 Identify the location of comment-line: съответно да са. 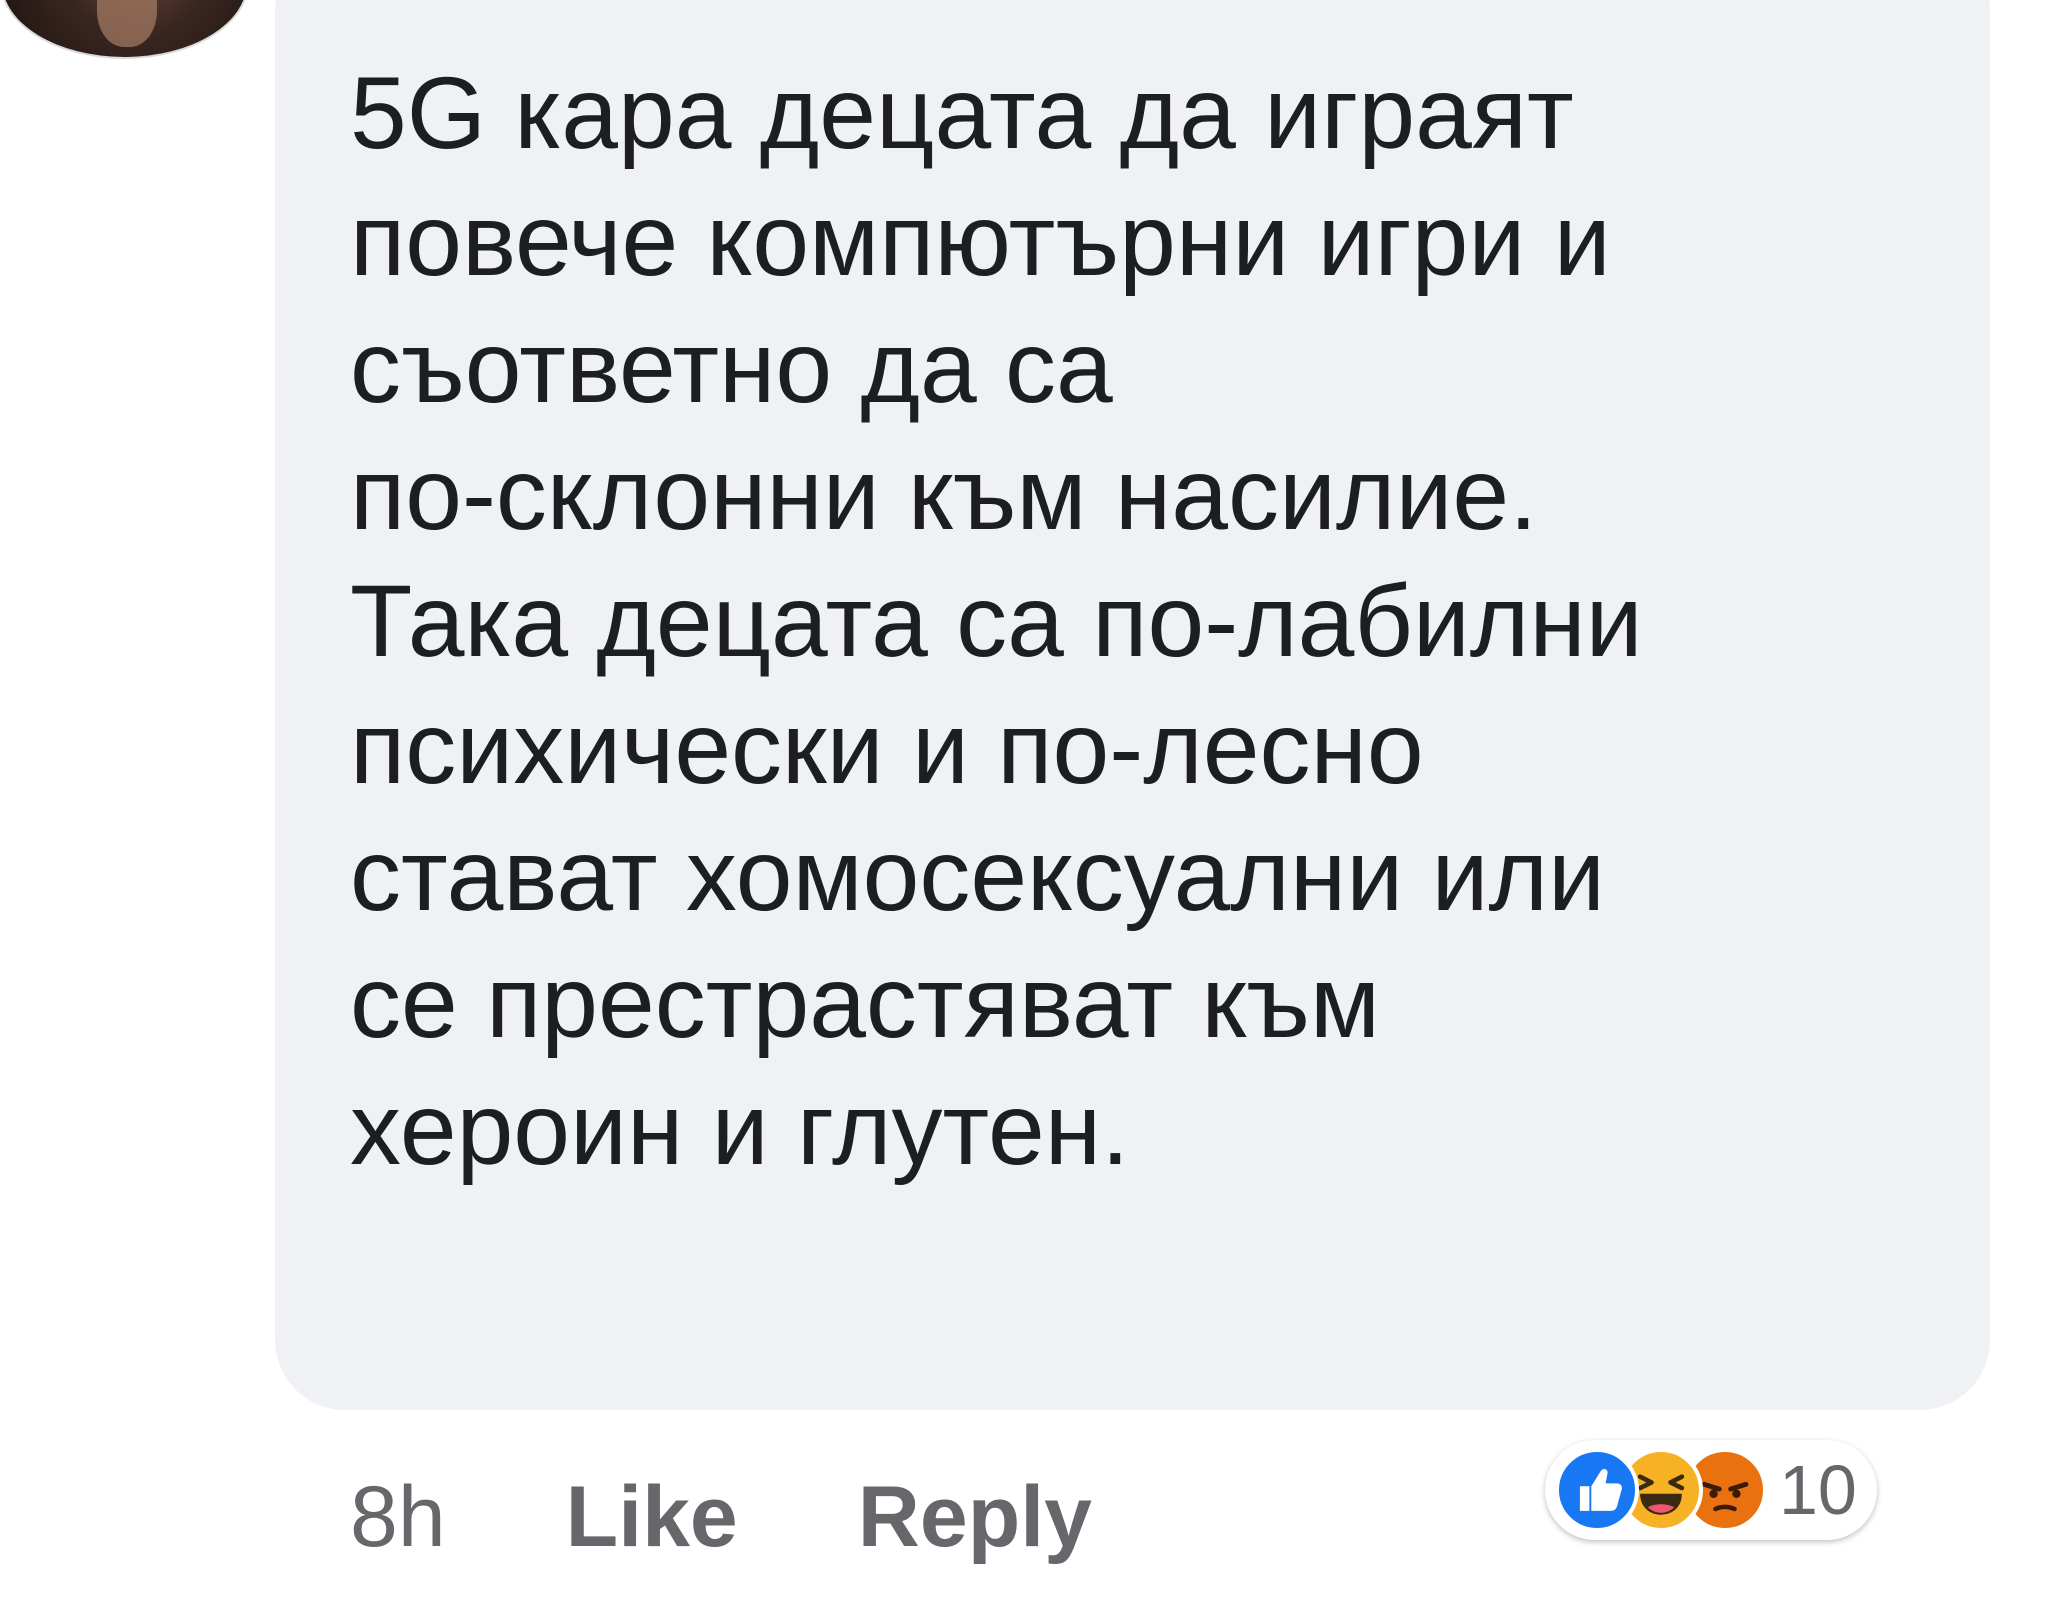
(731, 367).